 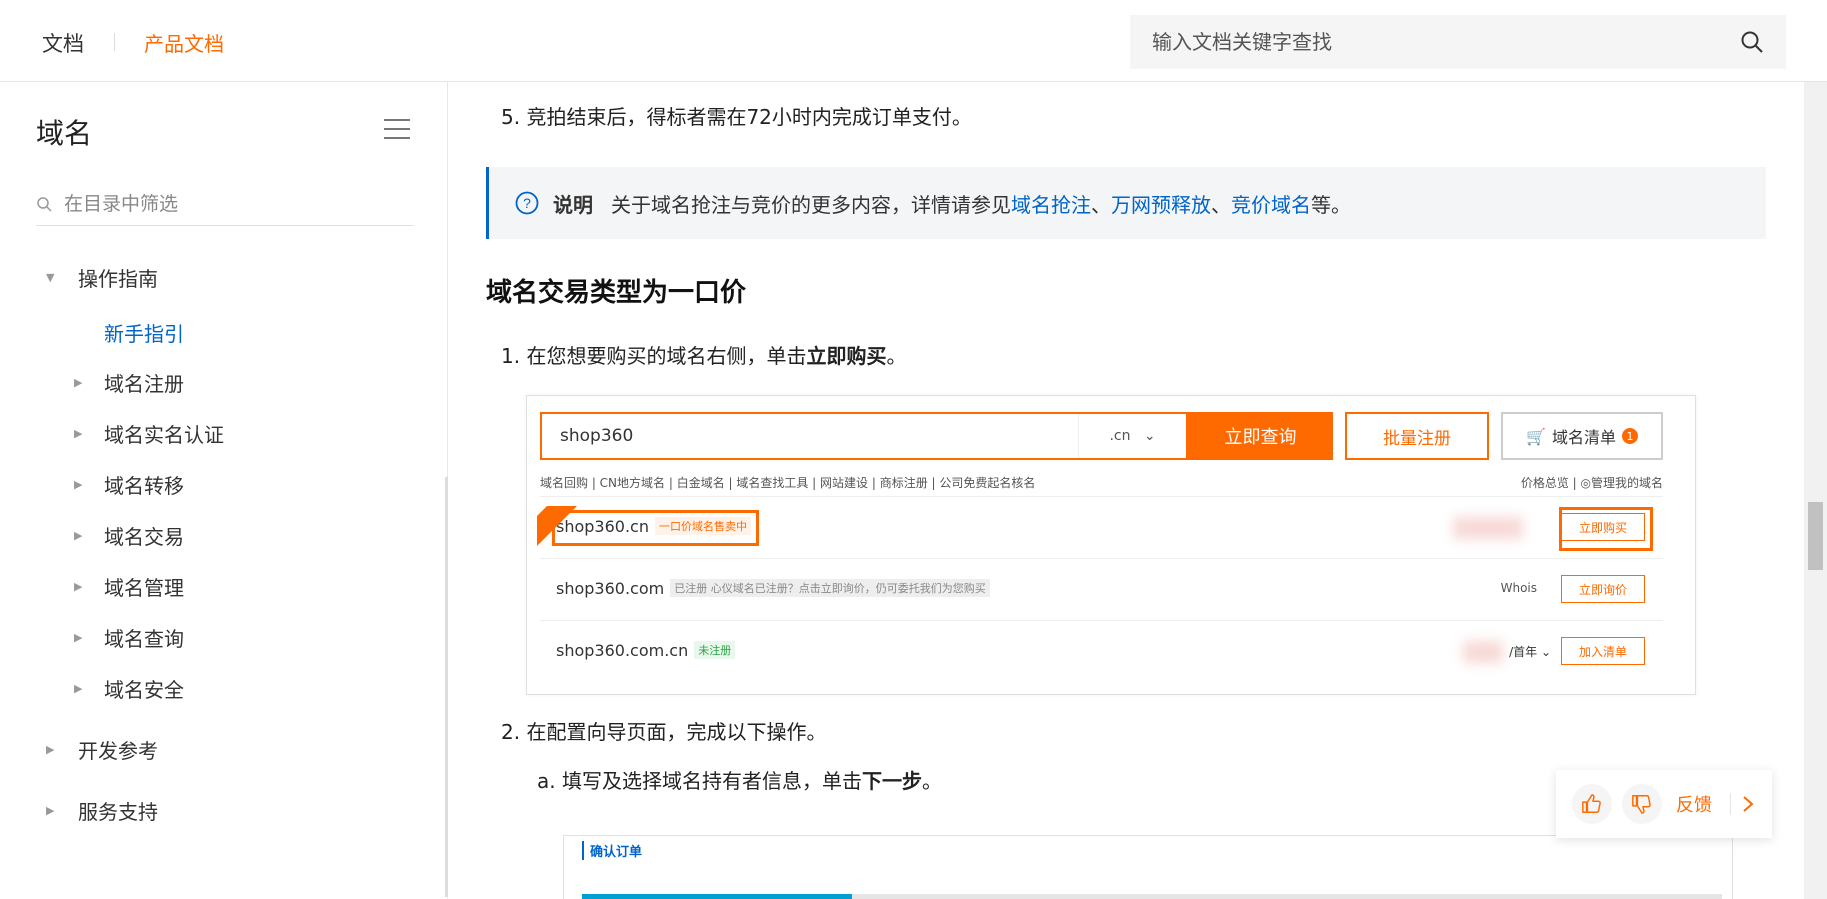 I want to click on page-scrollbar, so click(x=1815, y=490).